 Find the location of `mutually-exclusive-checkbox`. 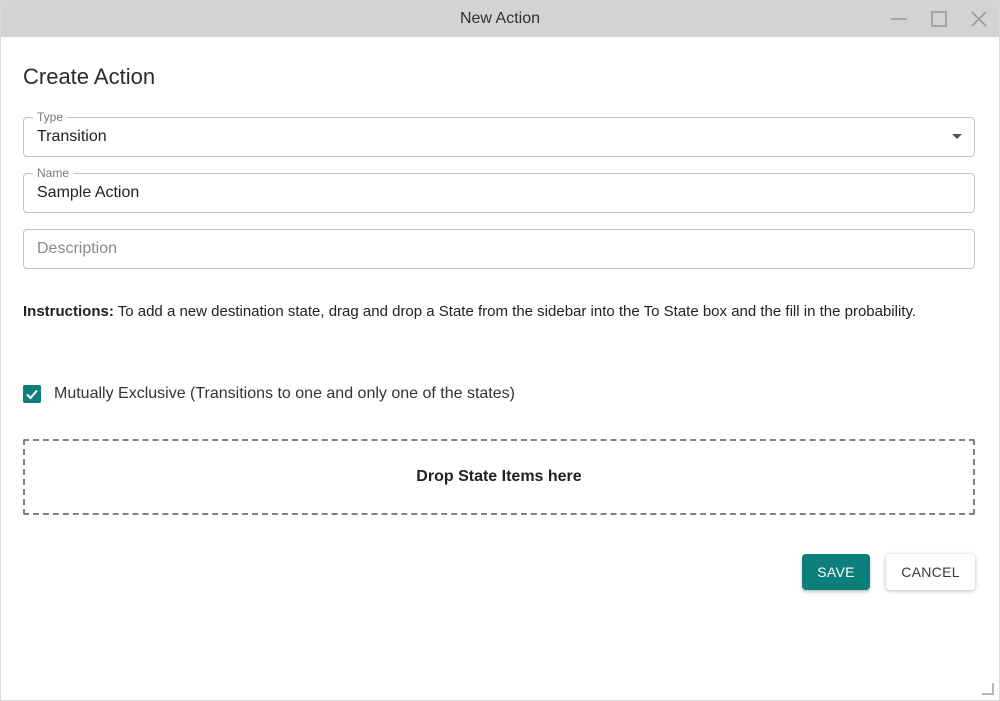

mutually-exclusive-checkbox is located at coordinates (32, 394).